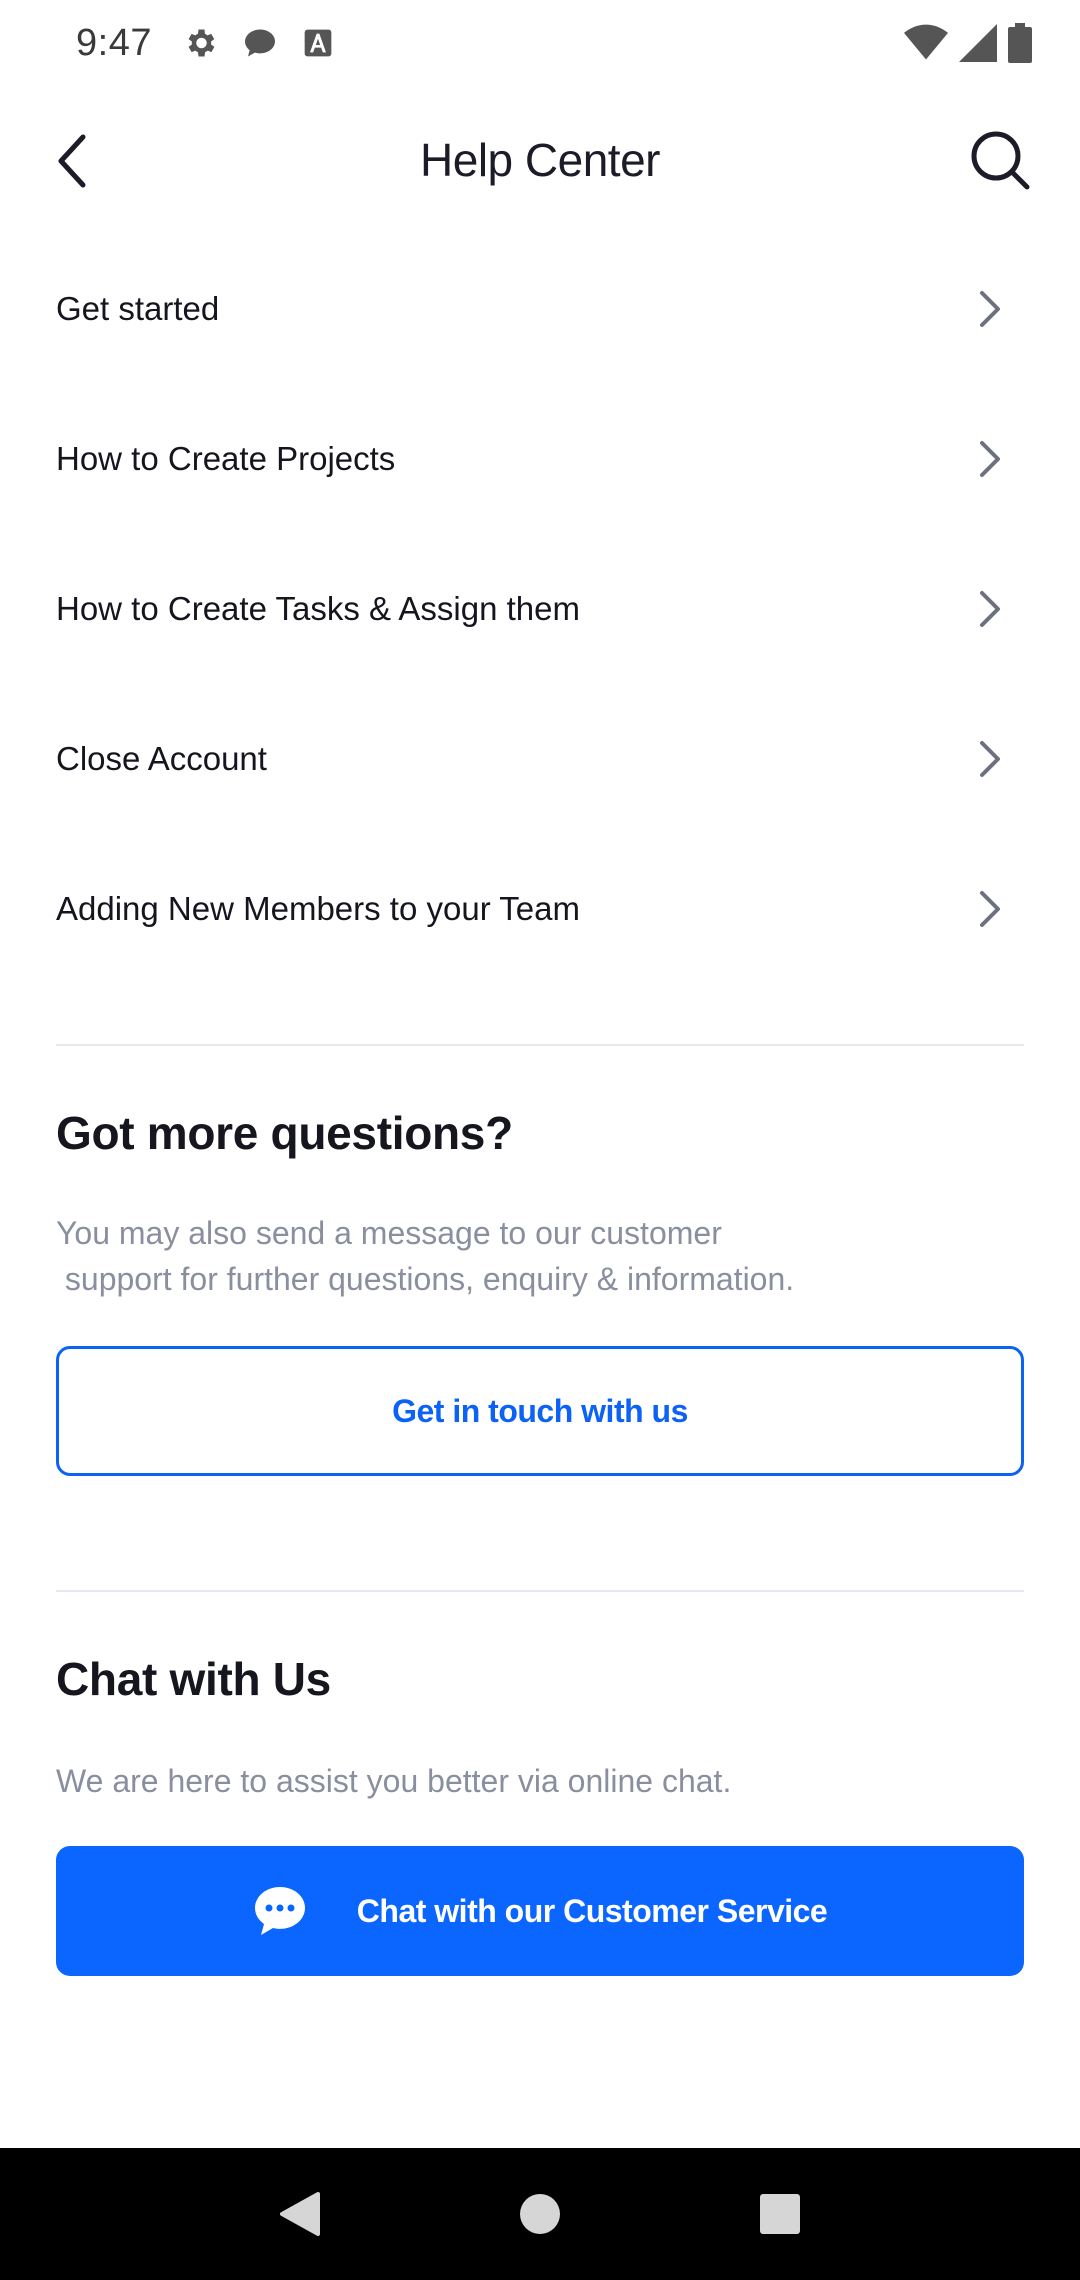  I want to click on chat-bubble-icon, so click(259, 43).